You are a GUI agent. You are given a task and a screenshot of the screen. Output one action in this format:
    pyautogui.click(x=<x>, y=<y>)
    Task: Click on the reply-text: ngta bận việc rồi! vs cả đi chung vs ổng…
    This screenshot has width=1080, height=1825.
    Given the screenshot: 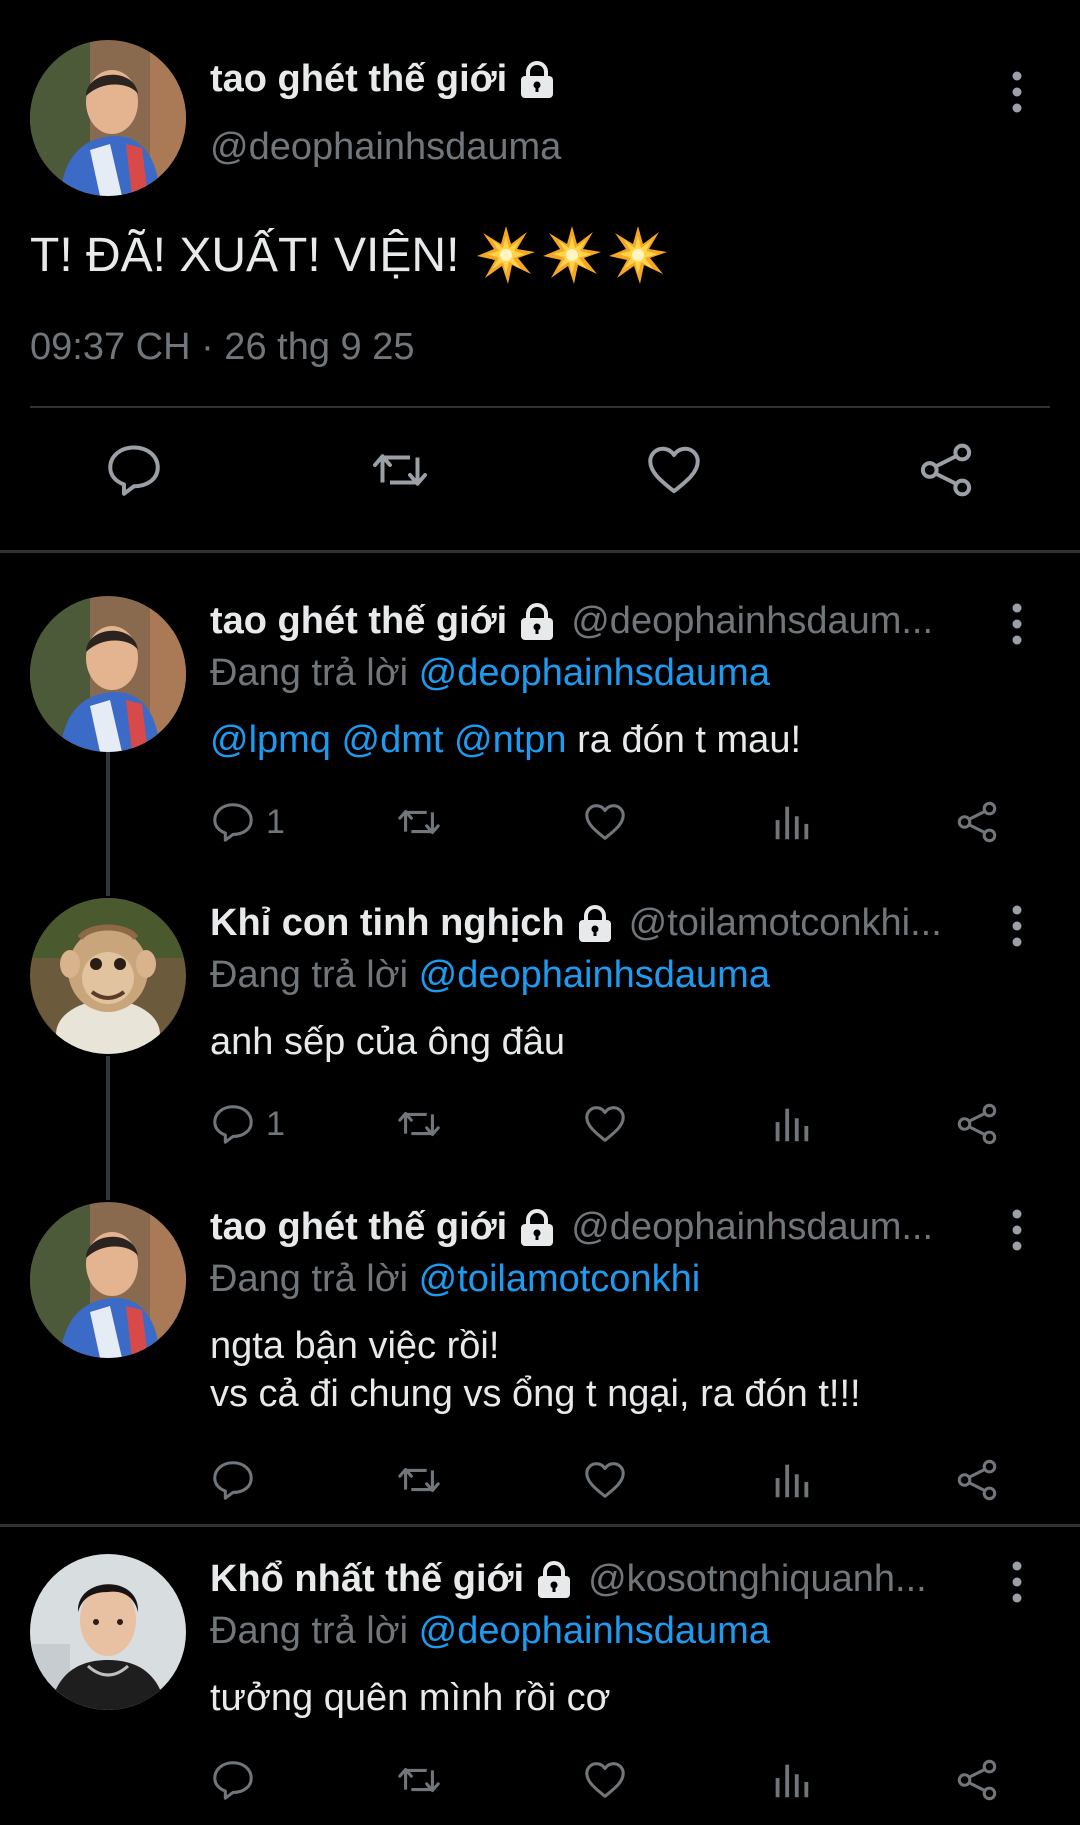 What is the action you would take?
    pyautogui.click(x=535, y=1370)
    